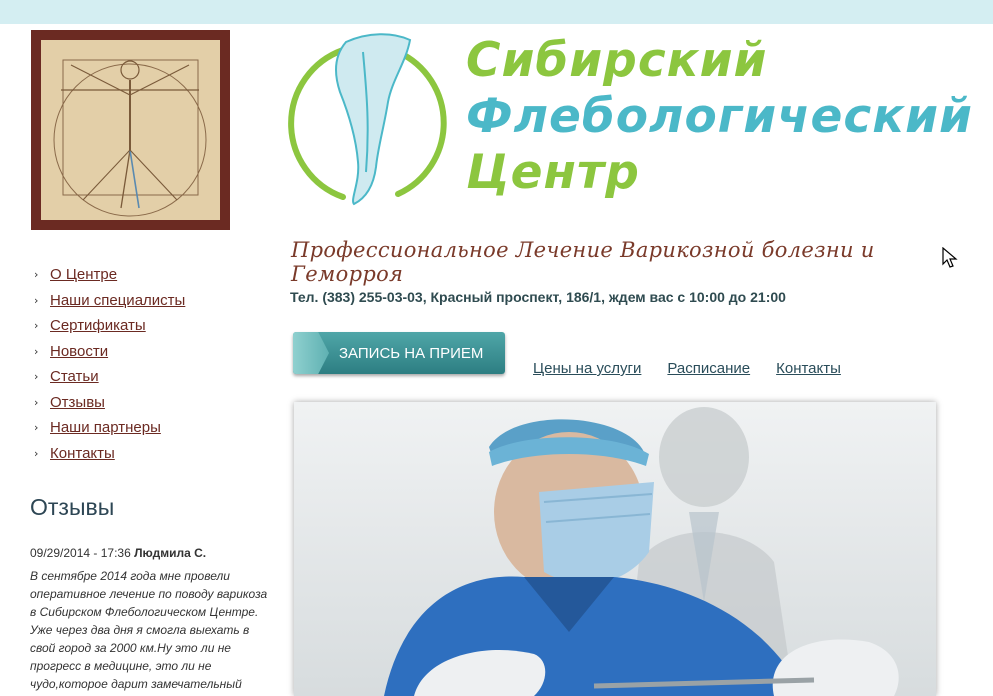 The height and width of the screenshot is (696, 993). Describe the element at coordinates (72, 507) in the screenshot. I see `reviews-heading: Отзывы` at that location.